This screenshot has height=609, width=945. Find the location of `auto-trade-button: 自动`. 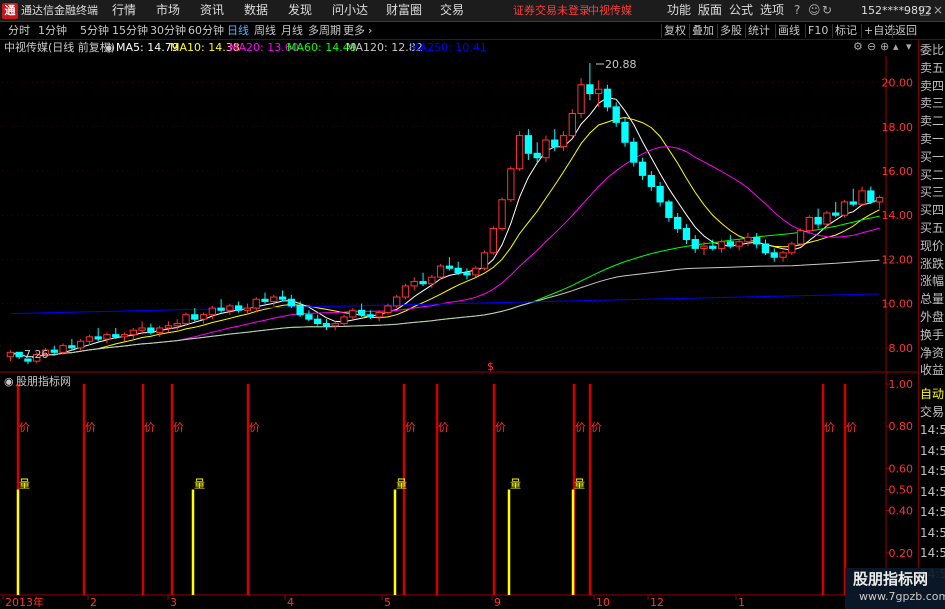

auto-trade-button: 自动 is located at coordinates (932, 394).